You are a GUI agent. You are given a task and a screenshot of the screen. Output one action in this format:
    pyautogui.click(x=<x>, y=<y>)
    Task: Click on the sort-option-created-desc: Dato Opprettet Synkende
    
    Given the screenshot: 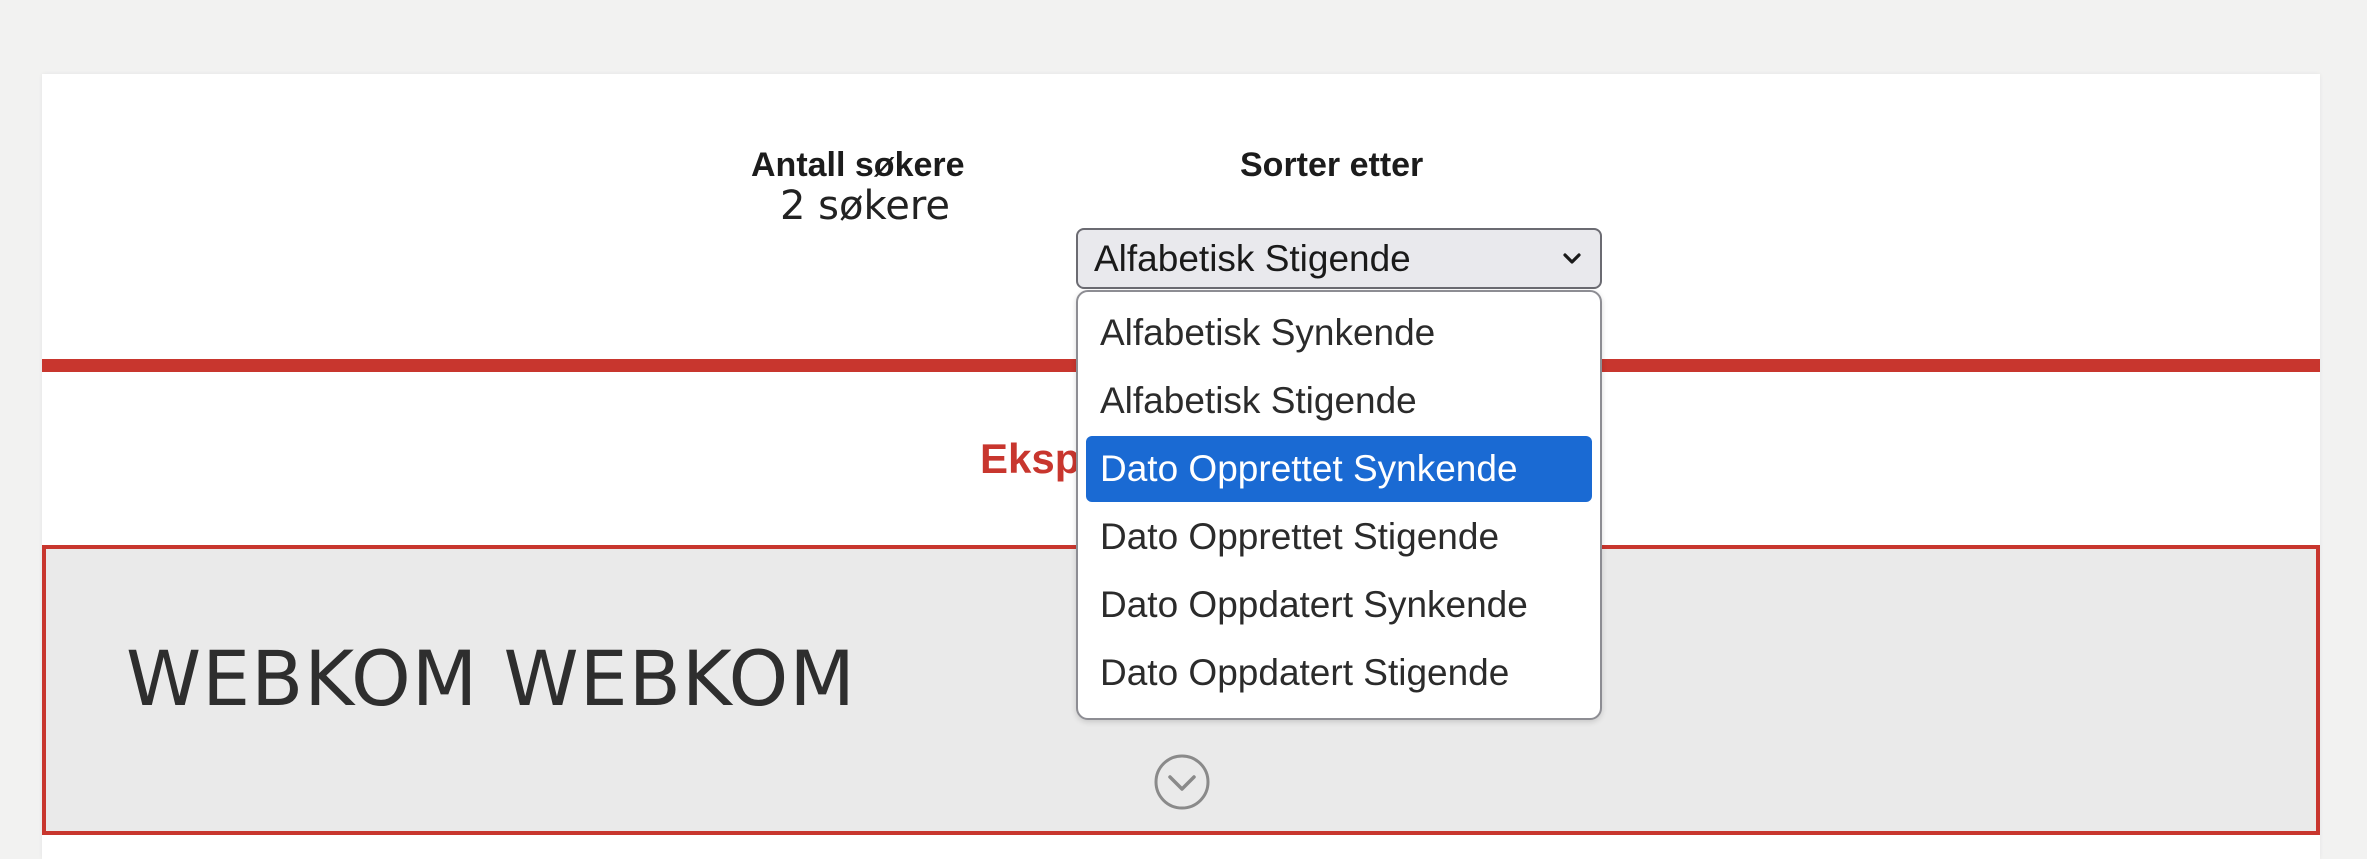 What is the action you would take?
    pyautogui.click(x=1339, y=469)
    